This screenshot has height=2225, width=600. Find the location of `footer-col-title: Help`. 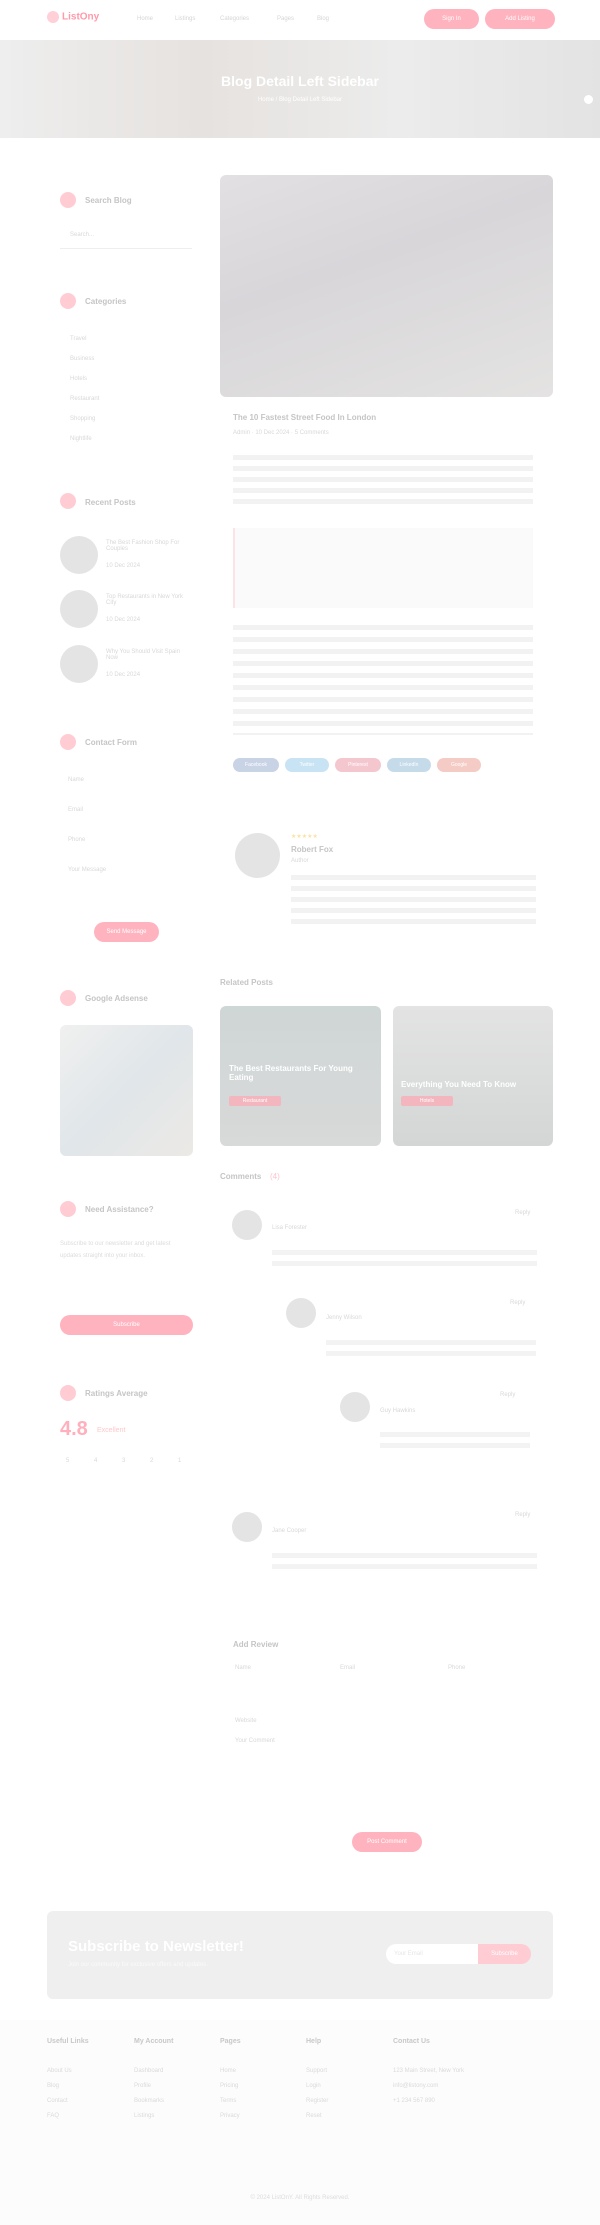

footer-col-title: Help is located at coordinates (314, 2041).